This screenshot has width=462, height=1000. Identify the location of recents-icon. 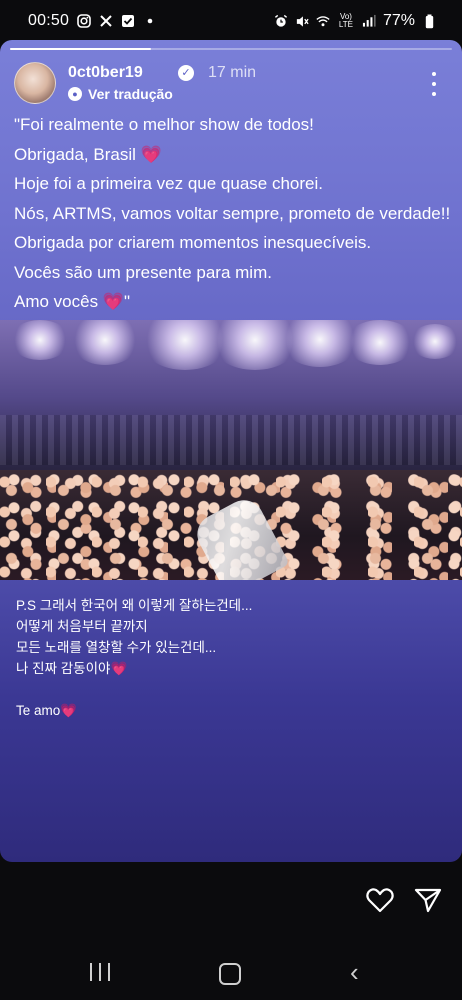
(100, 973).